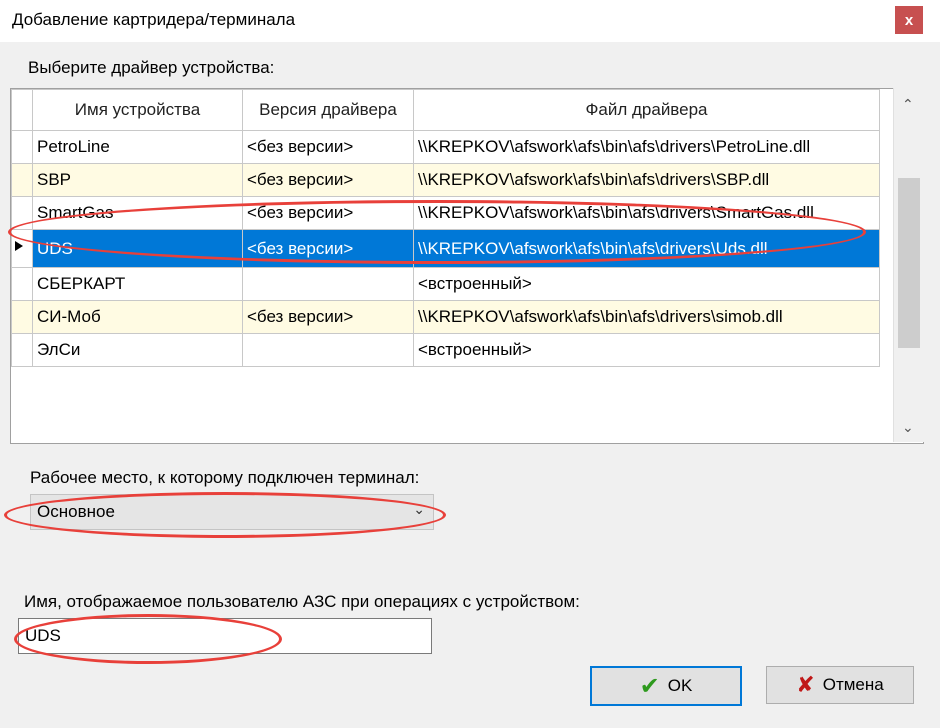 The width and height of the screenshot is (940, 728). I want to click on cell-name: СИ-Моб, so click(137, 317).